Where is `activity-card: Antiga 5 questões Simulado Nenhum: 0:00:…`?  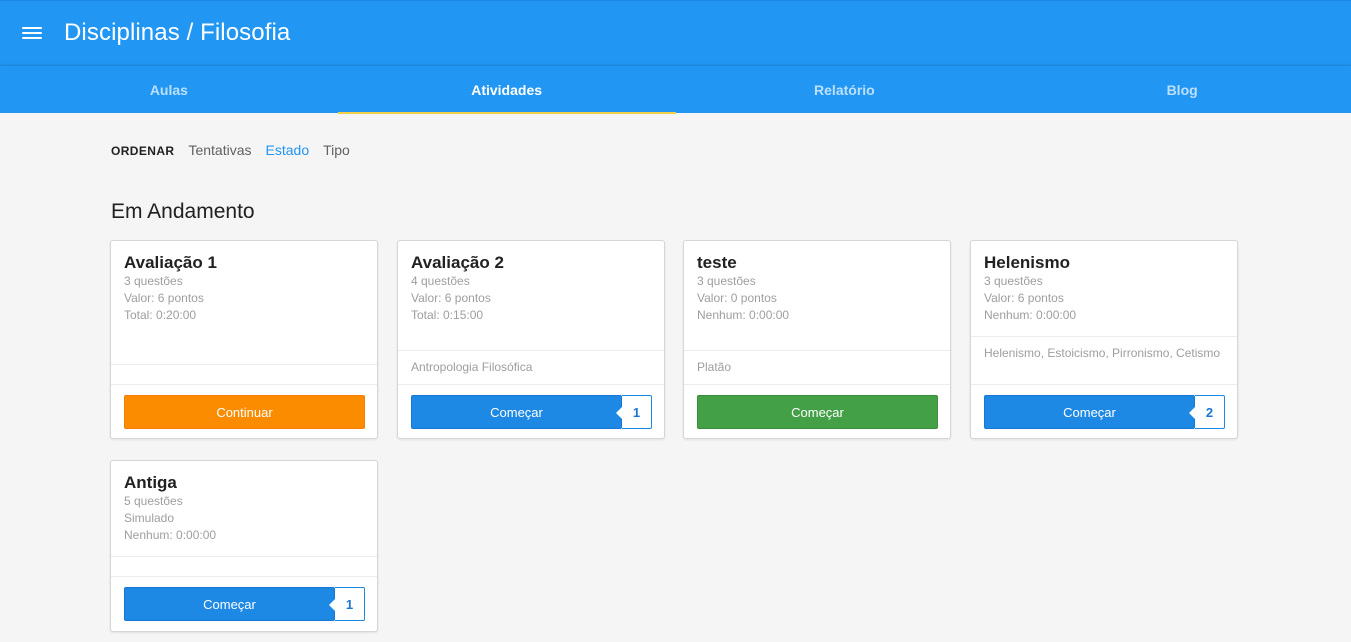
activity-card: Antiga 5 questões Simulado Nenhum: 0:00:… is located at coordinates (244, 546).